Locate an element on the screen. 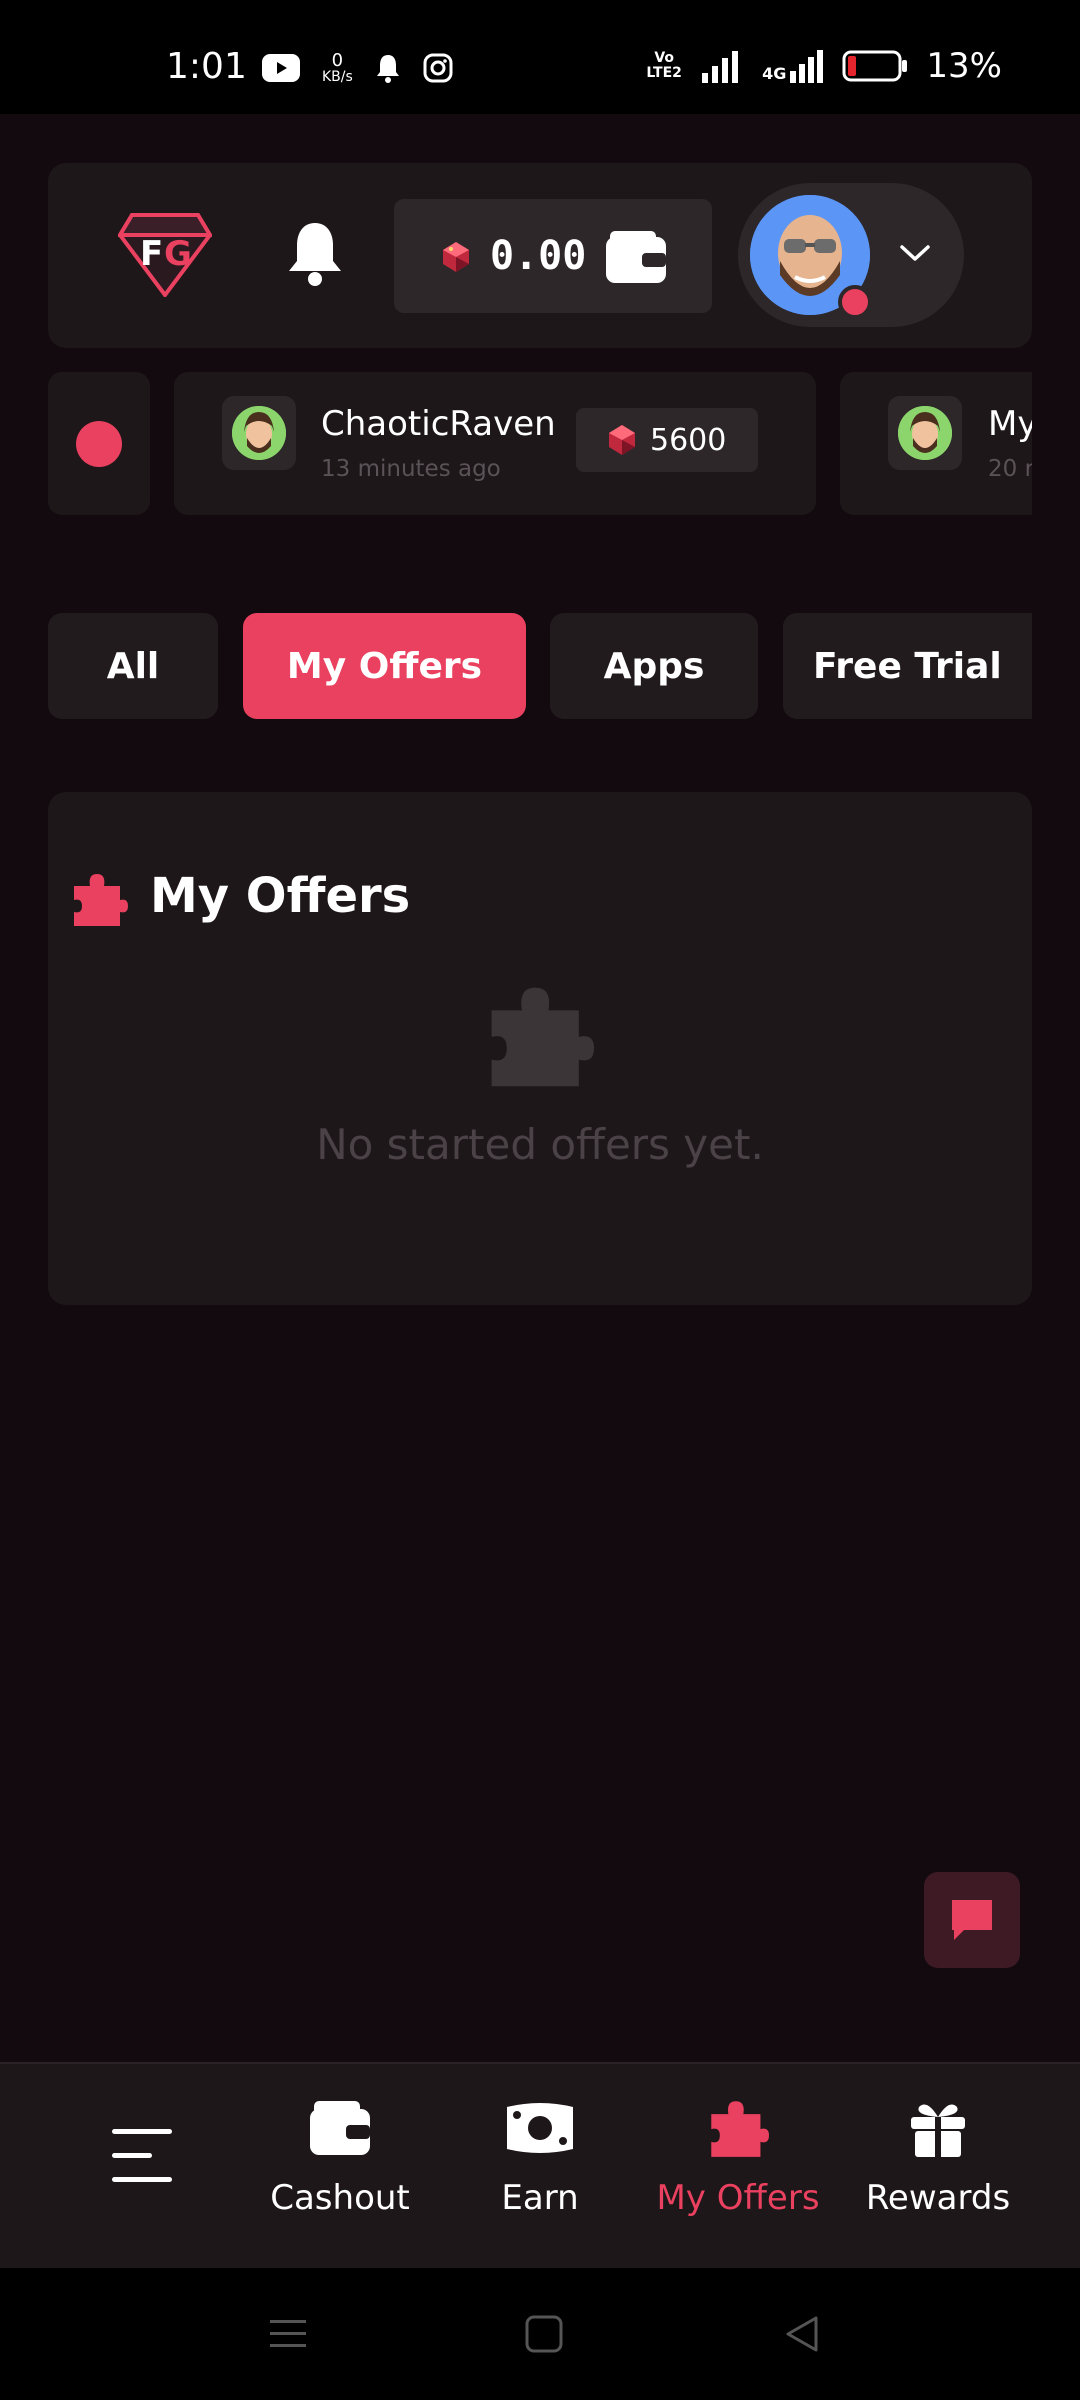  tab-my-offers: My Offers is located at coordinates (384, 666).